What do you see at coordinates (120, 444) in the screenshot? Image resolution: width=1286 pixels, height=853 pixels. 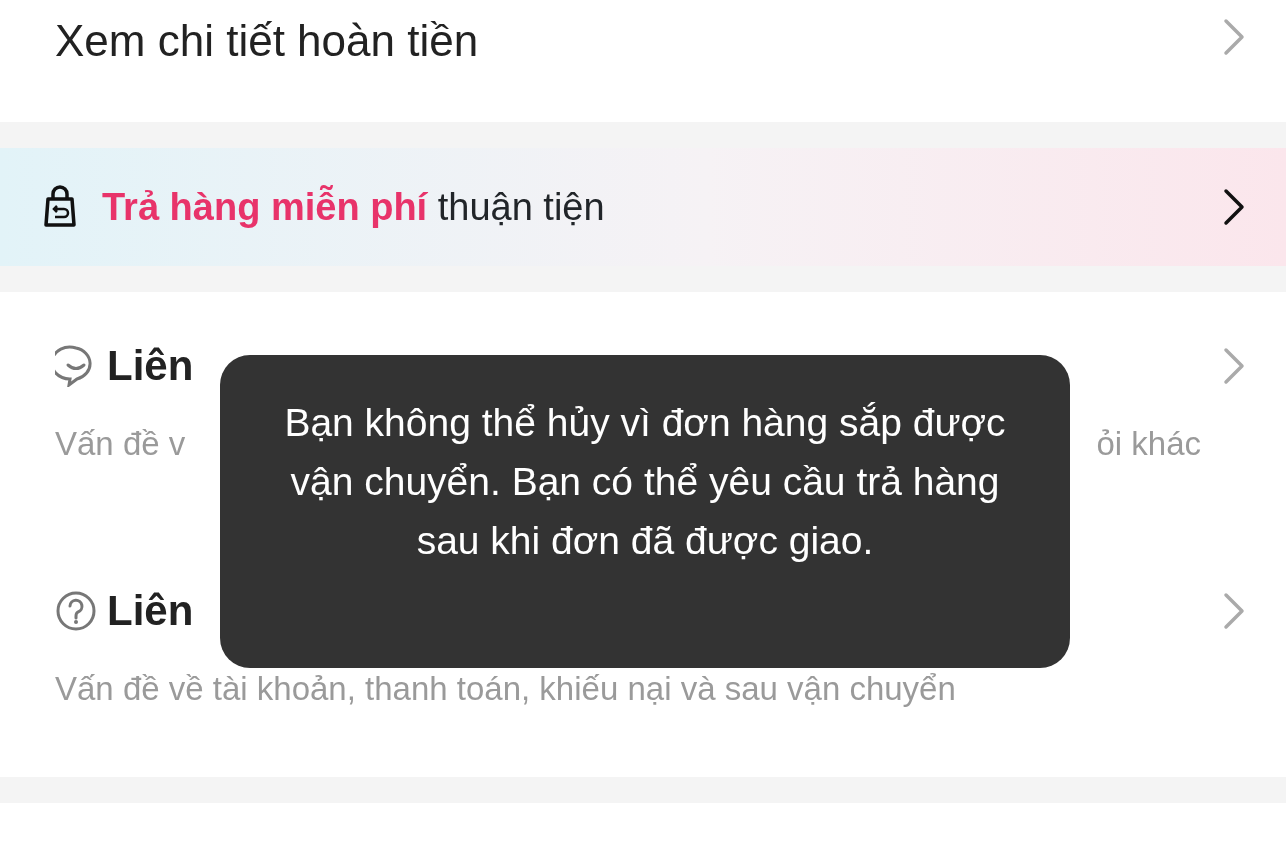 I see `row-subtitle: Vấn đề v` at bounding box center [120, 444].